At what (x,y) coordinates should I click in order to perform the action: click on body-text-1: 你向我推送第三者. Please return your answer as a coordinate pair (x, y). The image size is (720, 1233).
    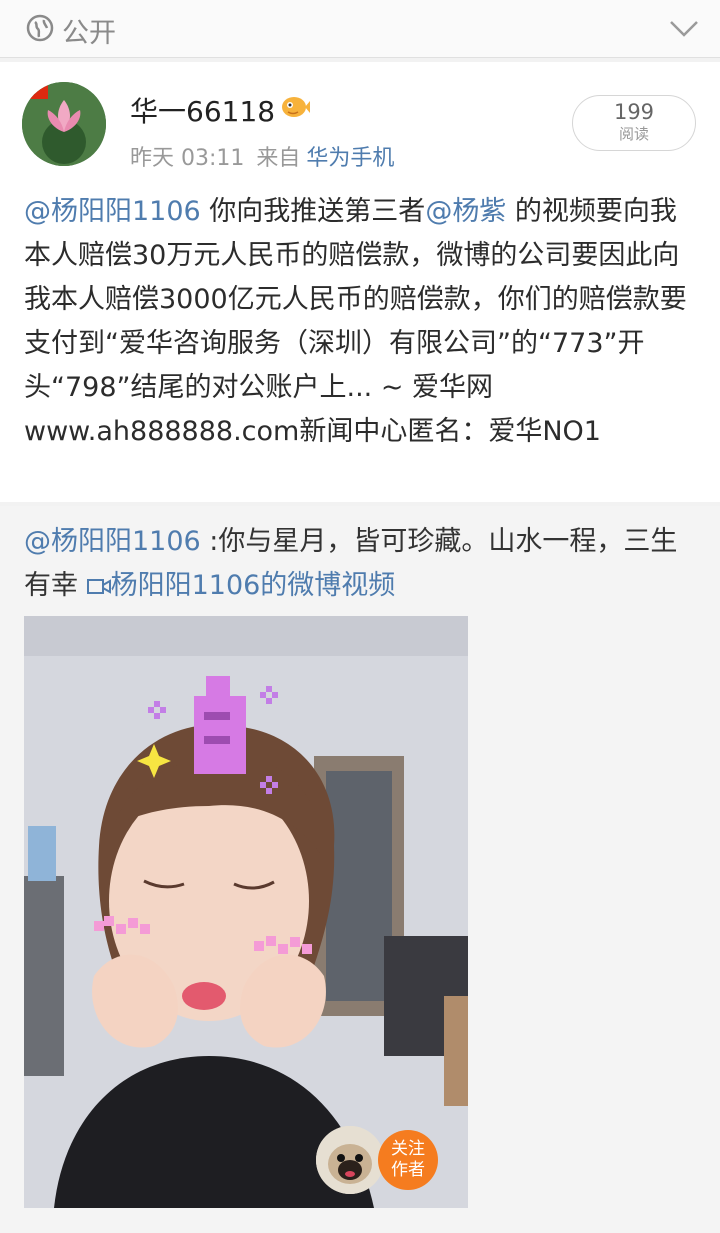
    Looking at the image, I should click on (313, 211).